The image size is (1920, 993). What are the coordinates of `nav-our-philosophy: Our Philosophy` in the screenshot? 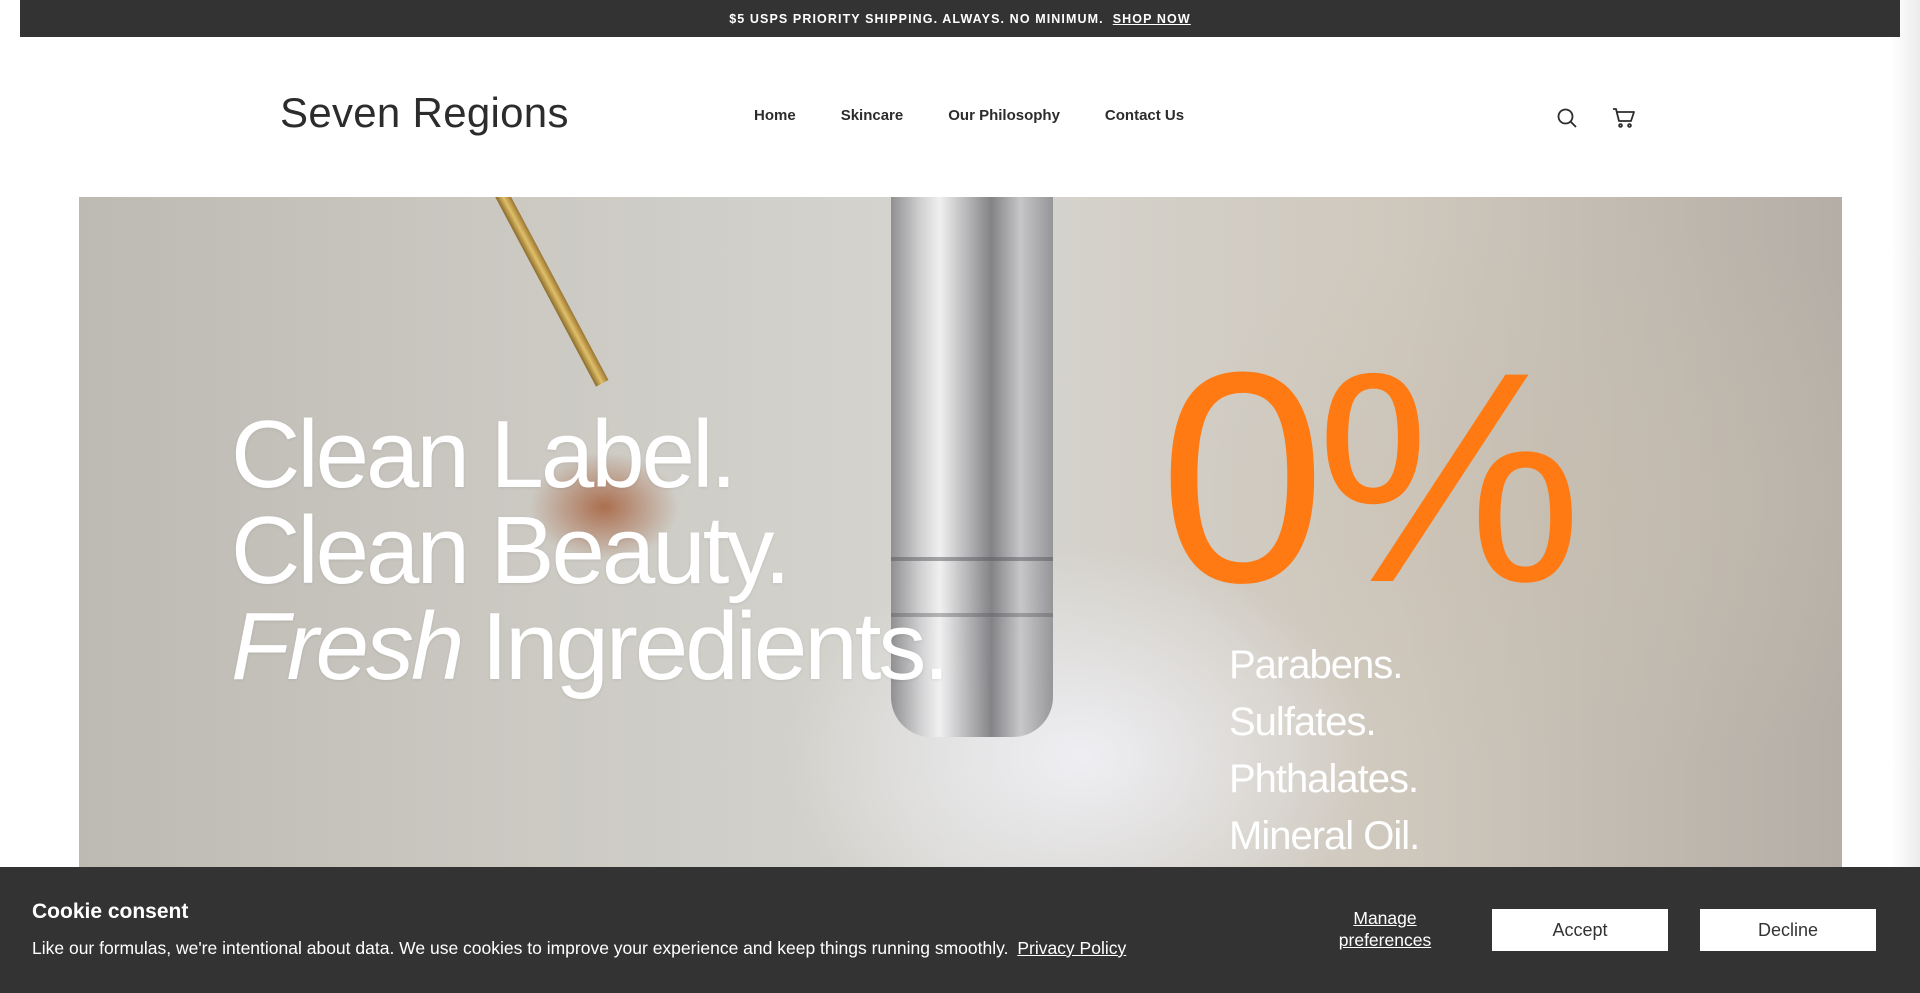 It's located at (1004, 115).